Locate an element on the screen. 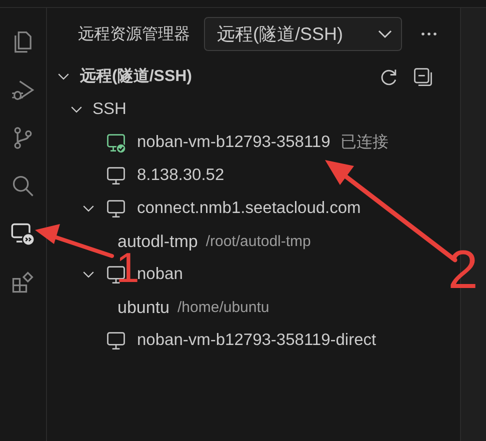 This screenshot has height=441, width=486. host-name: noban-vm-b12793-358119-direct is located at coordinates (256, 340).